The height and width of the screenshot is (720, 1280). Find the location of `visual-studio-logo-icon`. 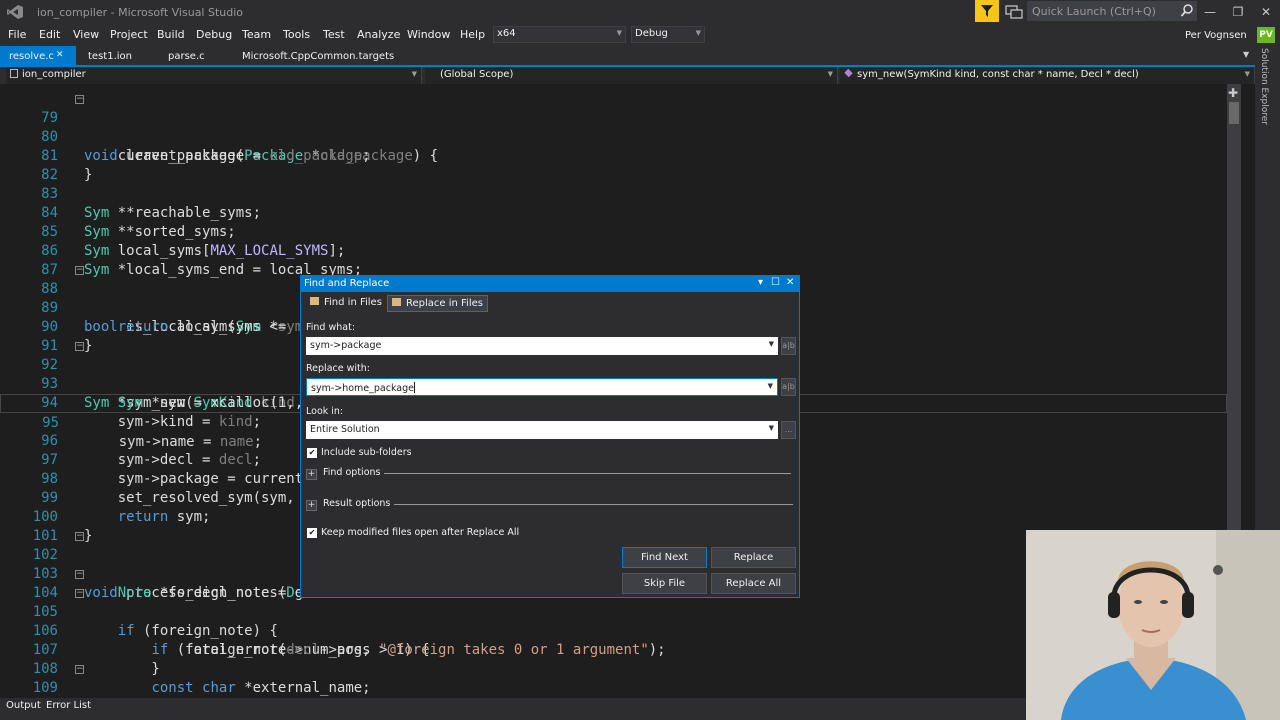

visual-studio-logo-icon is located at coordinates (15, 12).